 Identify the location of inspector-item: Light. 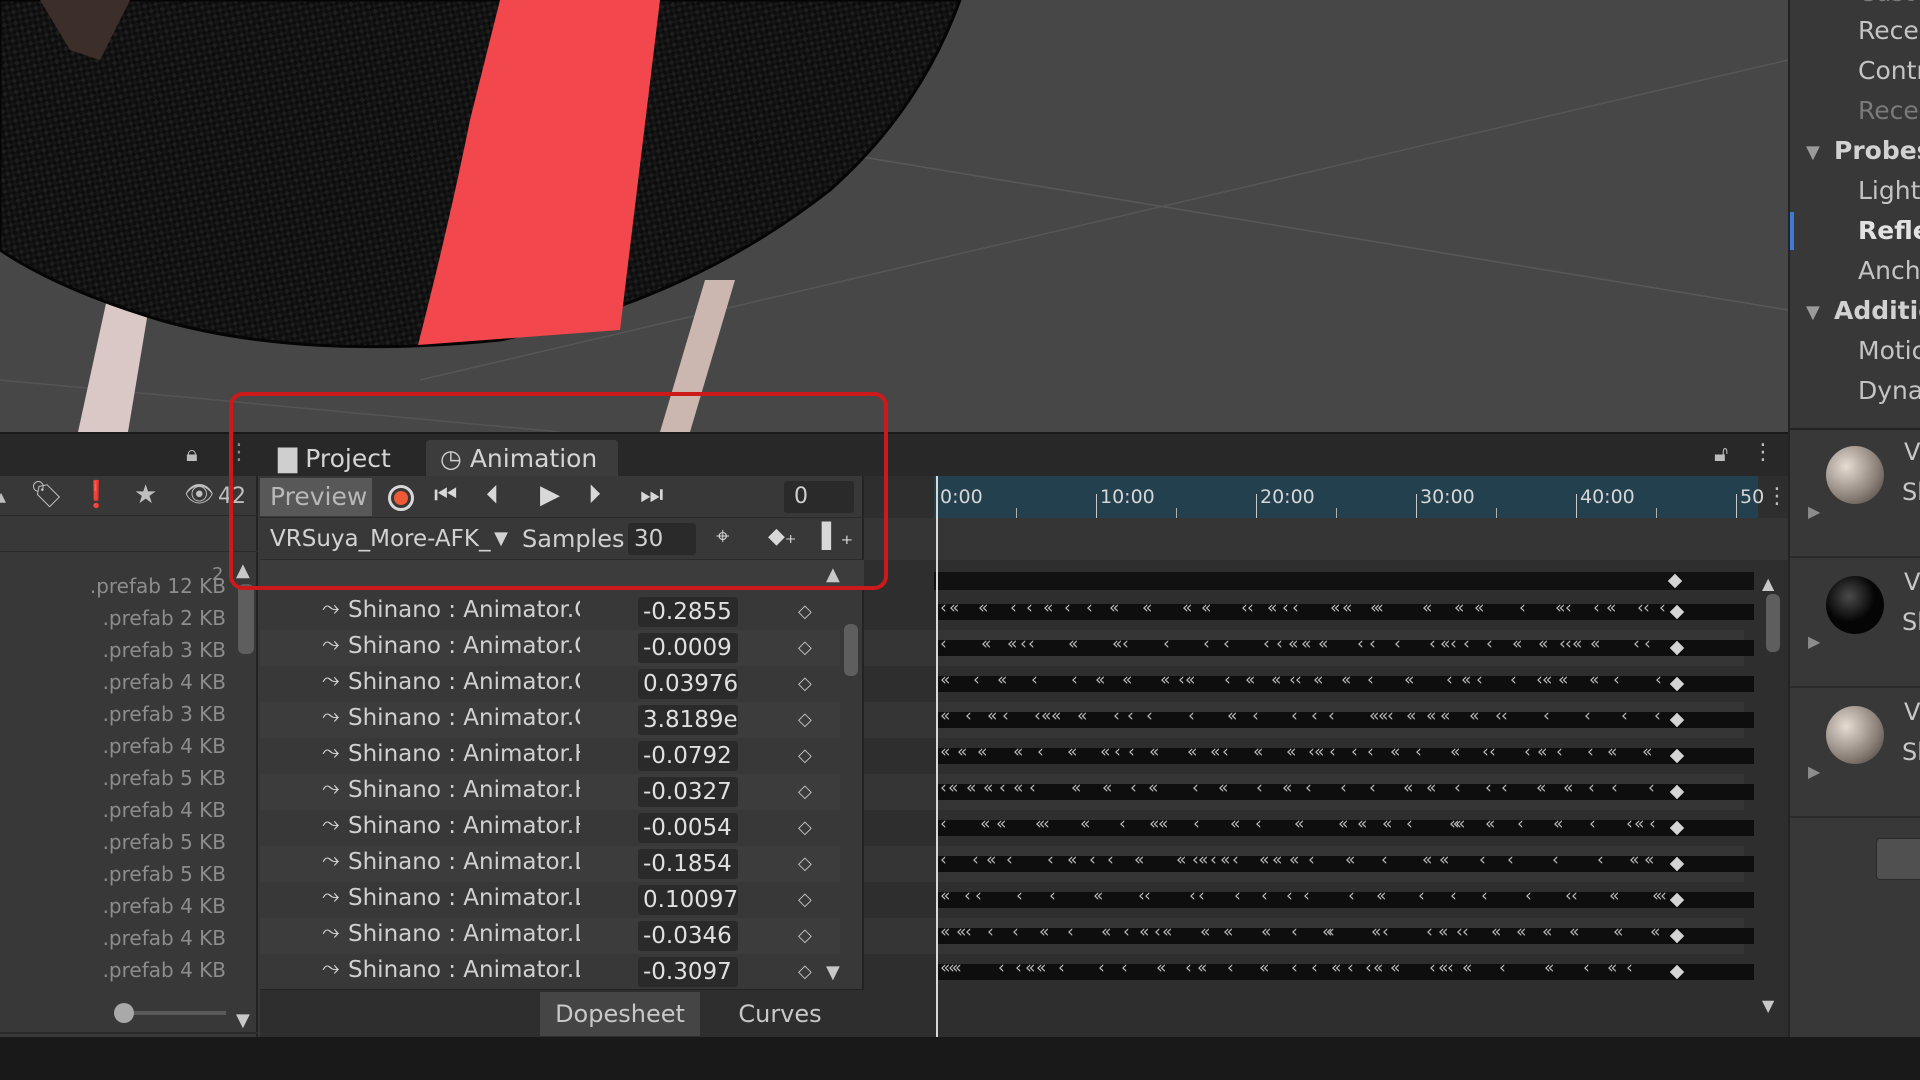
(1889, 194).